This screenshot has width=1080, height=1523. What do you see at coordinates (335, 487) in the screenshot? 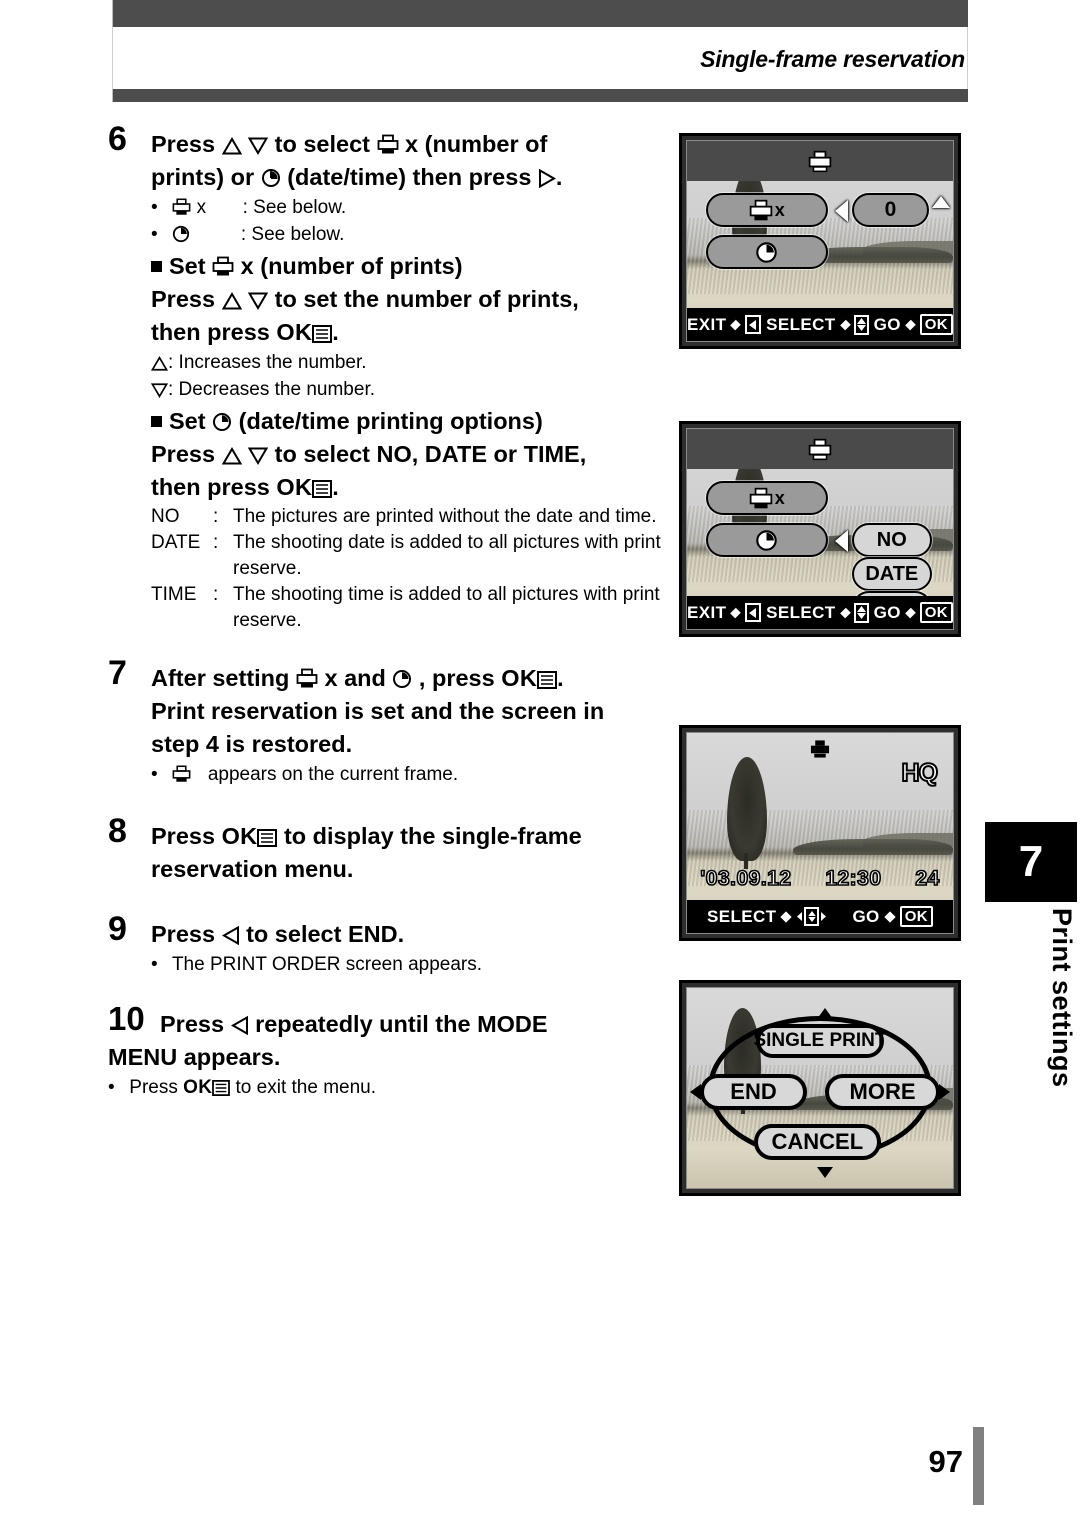
I see `set-datetime-line-2-post: .` at bounding box center [335, 487].